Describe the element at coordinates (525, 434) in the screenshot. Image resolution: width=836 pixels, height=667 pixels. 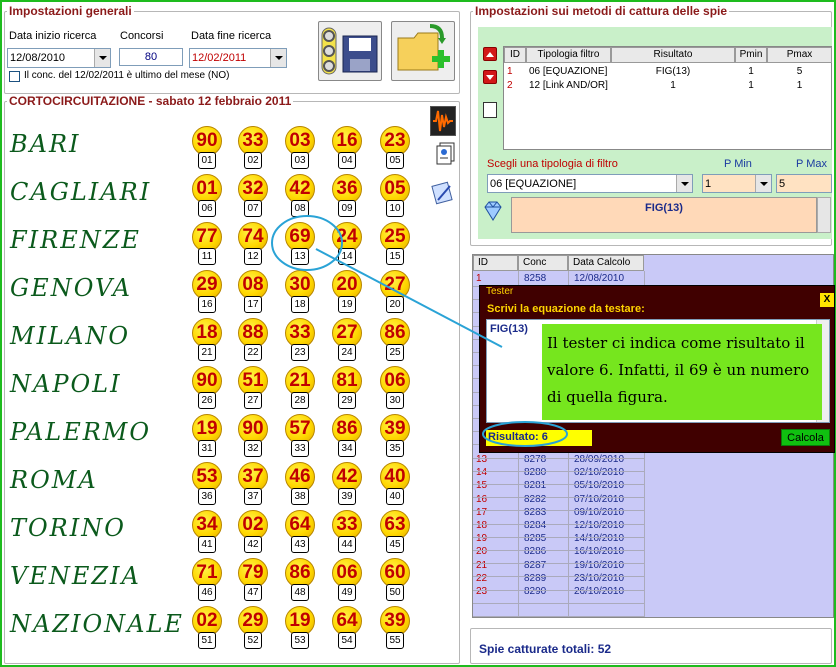
I see `highlight-ring-result` at that location.